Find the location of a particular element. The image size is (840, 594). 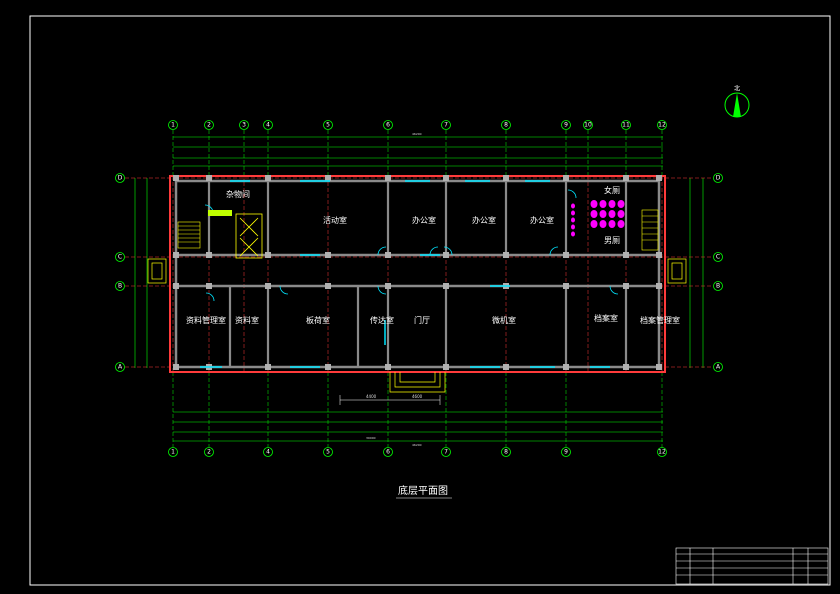

axis-bubble-bottom-6: 6 is located at coordinates (388, 452).